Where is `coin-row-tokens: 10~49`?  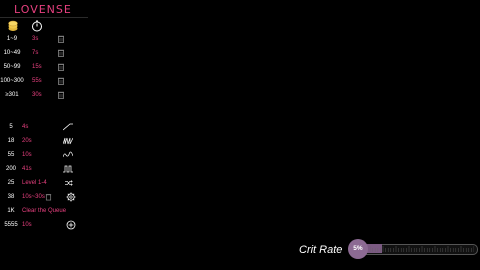
coin-row-tokens: 10~49 is located at coordinates (12, 53).